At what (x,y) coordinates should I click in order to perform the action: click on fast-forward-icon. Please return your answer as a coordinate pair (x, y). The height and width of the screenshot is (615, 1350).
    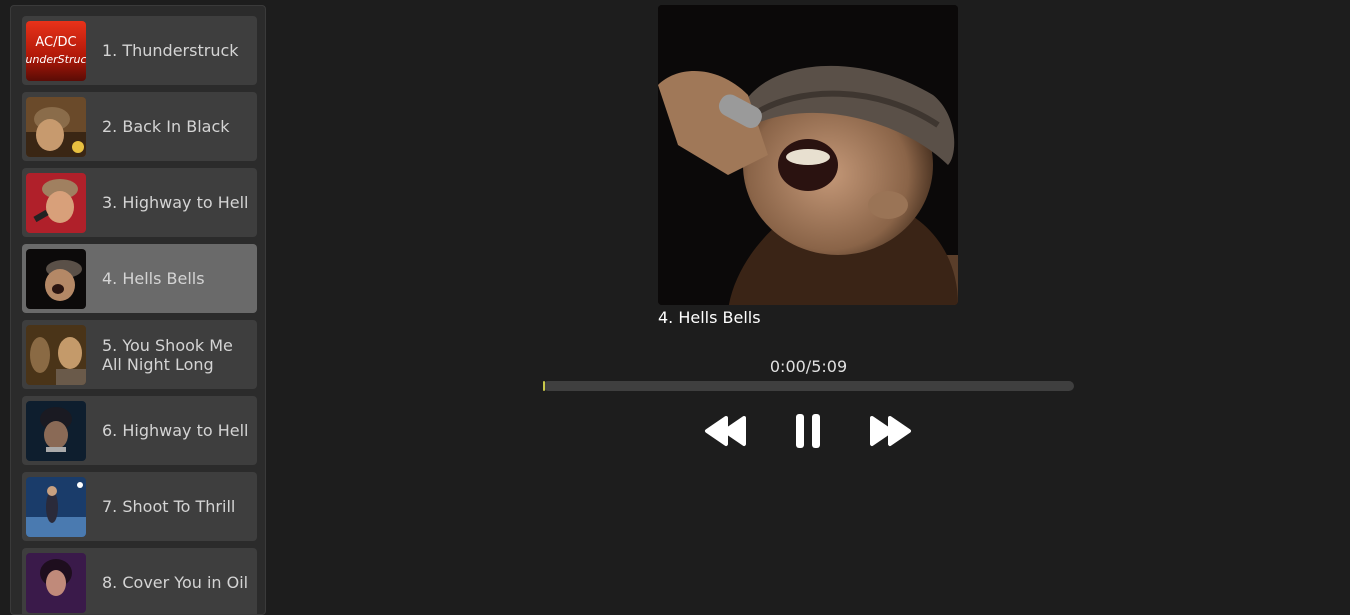
    Looking at the image, I should click on (890, 431).